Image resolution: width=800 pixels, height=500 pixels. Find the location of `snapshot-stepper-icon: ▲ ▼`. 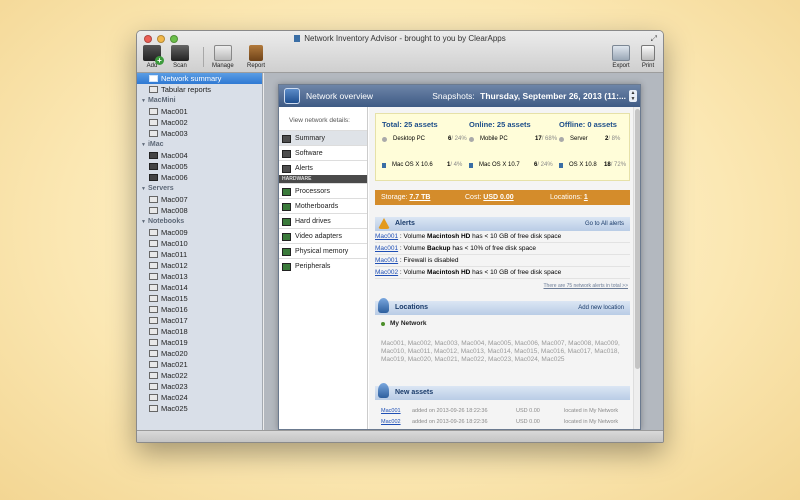

snapshot-stepper-icon: ▲ ▼ is located at coordinates (633, 96).